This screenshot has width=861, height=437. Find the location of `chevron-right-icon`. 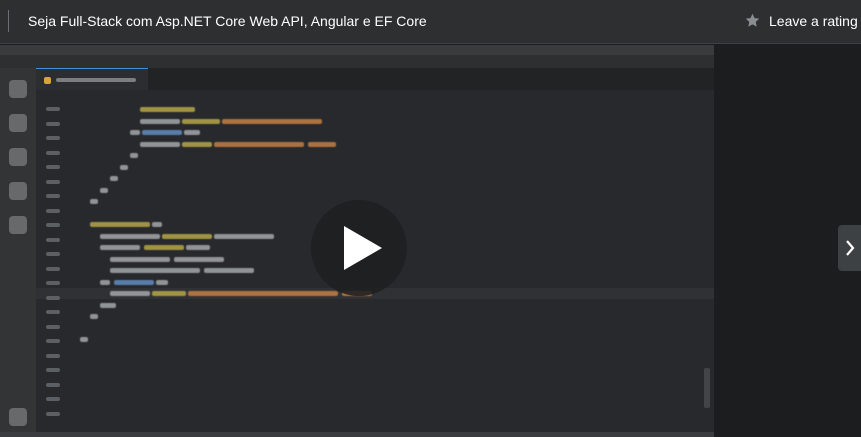

chevron-right-icon is located at coordinates (850, 248).